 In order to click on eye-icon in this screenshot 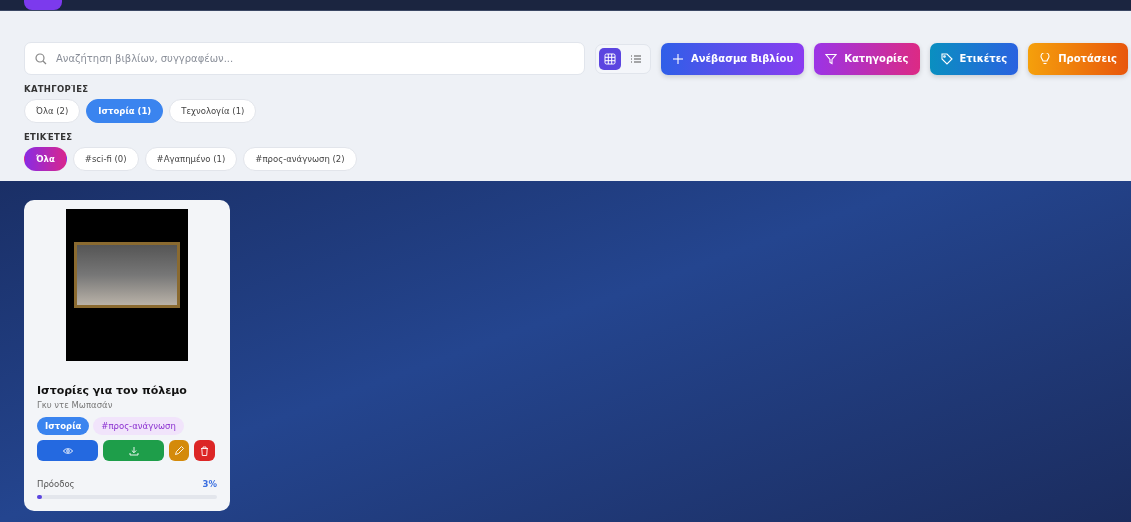, I will do `click(67, 450)`.